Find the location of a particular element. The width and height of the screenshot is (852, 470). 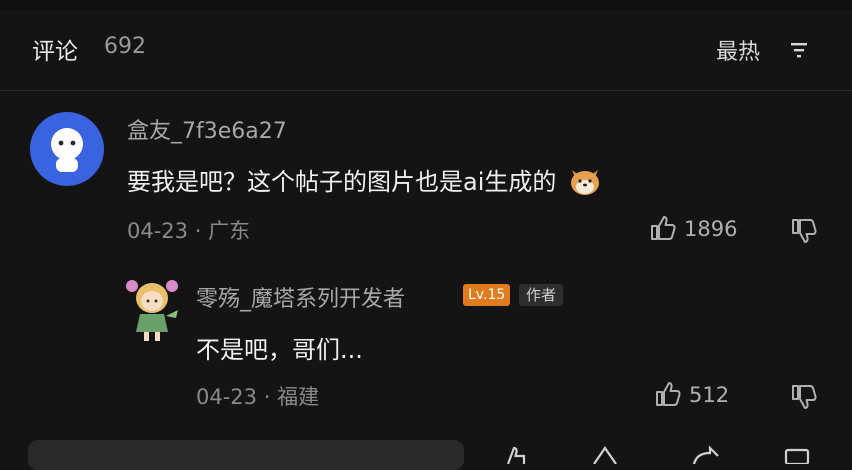

reply-username: 零殇_魔塔系列开发者 is located at coordinates (300, 297).